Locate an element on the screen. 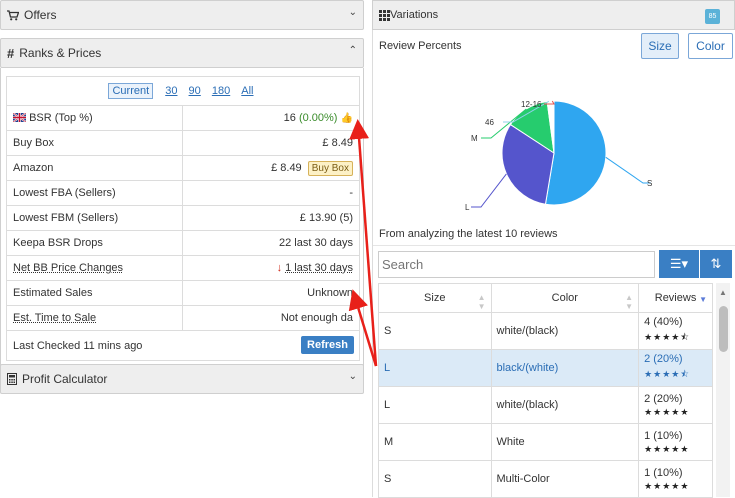 This screenshot has width=735, height=498. sort-icon: ▲ ▼ is located at coordinates (629, 302).